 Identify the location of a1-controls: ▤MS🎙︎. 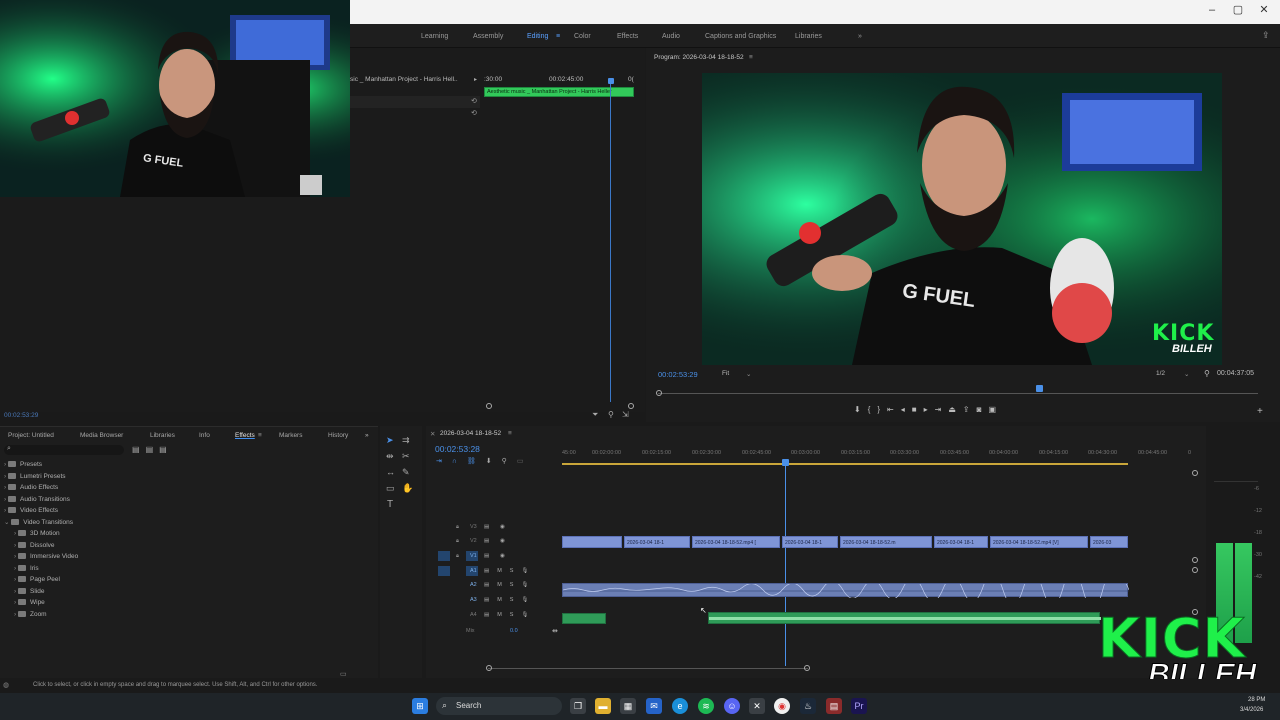
(510, 571).